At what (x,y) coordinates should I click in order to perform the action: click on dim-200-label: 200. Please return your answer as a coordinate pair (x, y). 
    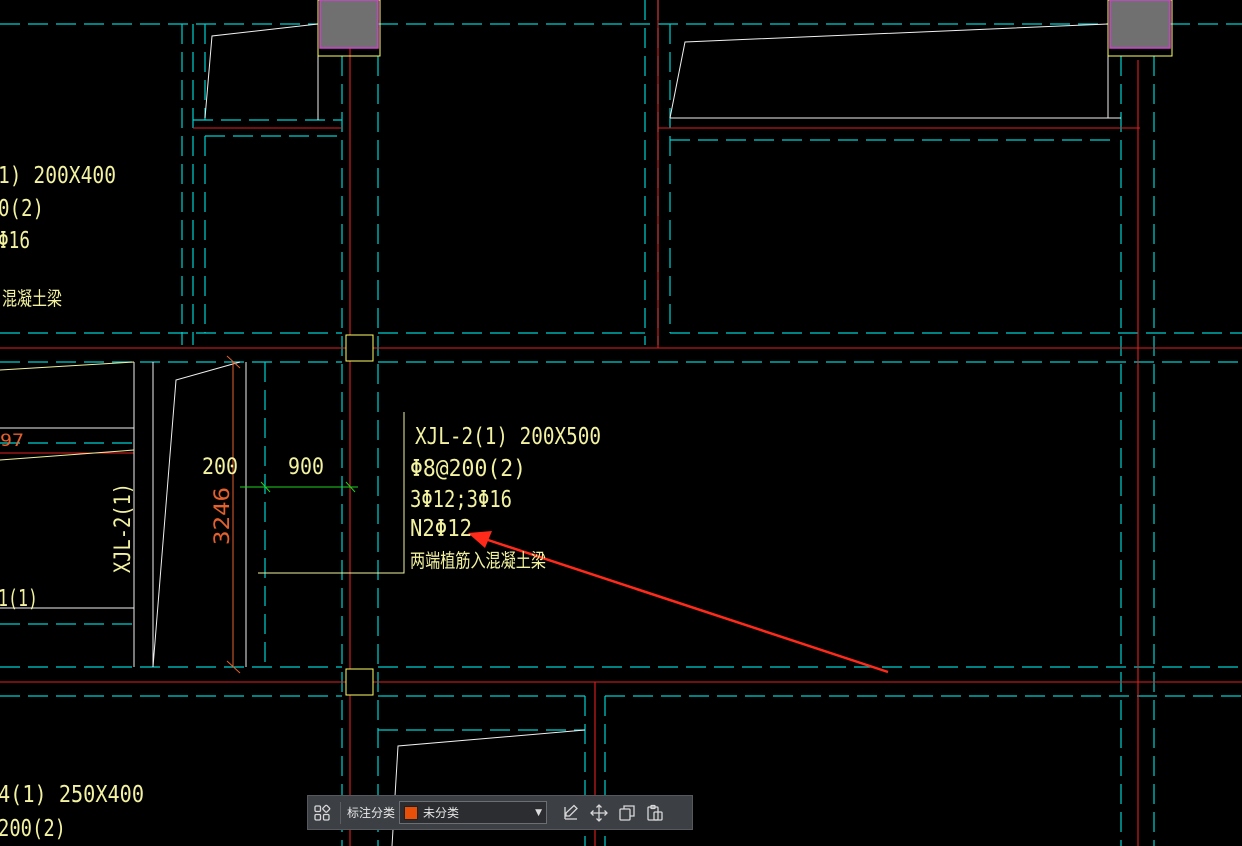
    Looking at the image, I should click on (220, 467).